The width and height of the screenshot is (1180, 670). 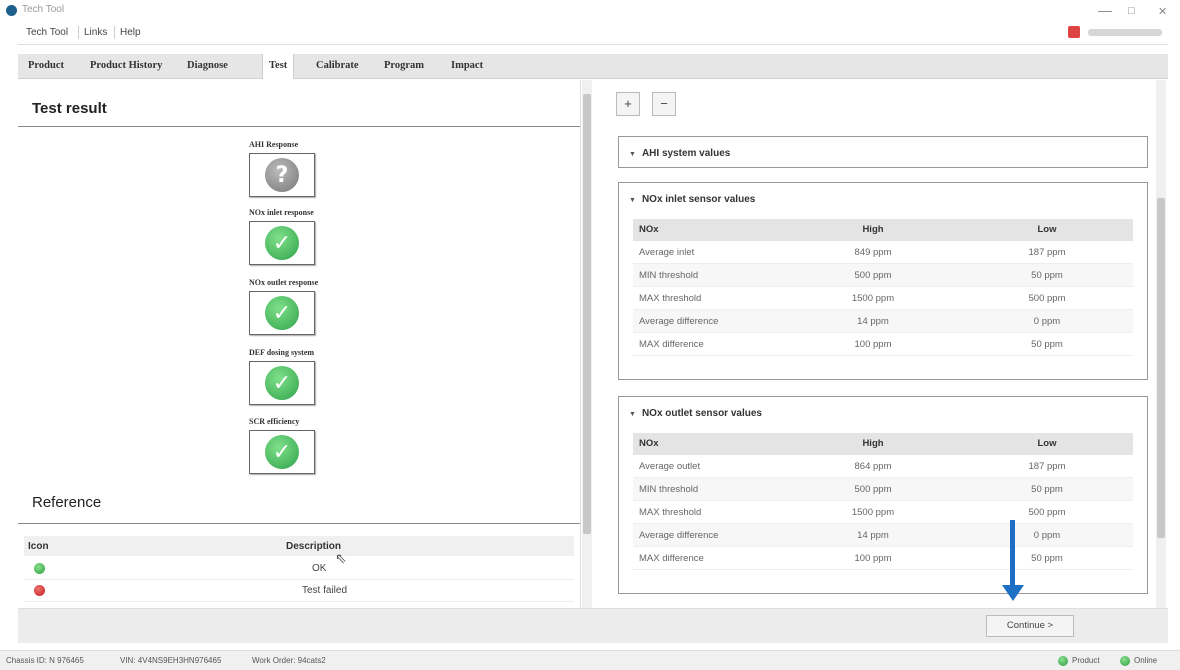 I want to click on window-title: Tech Tool, so click(x=43, y=9).